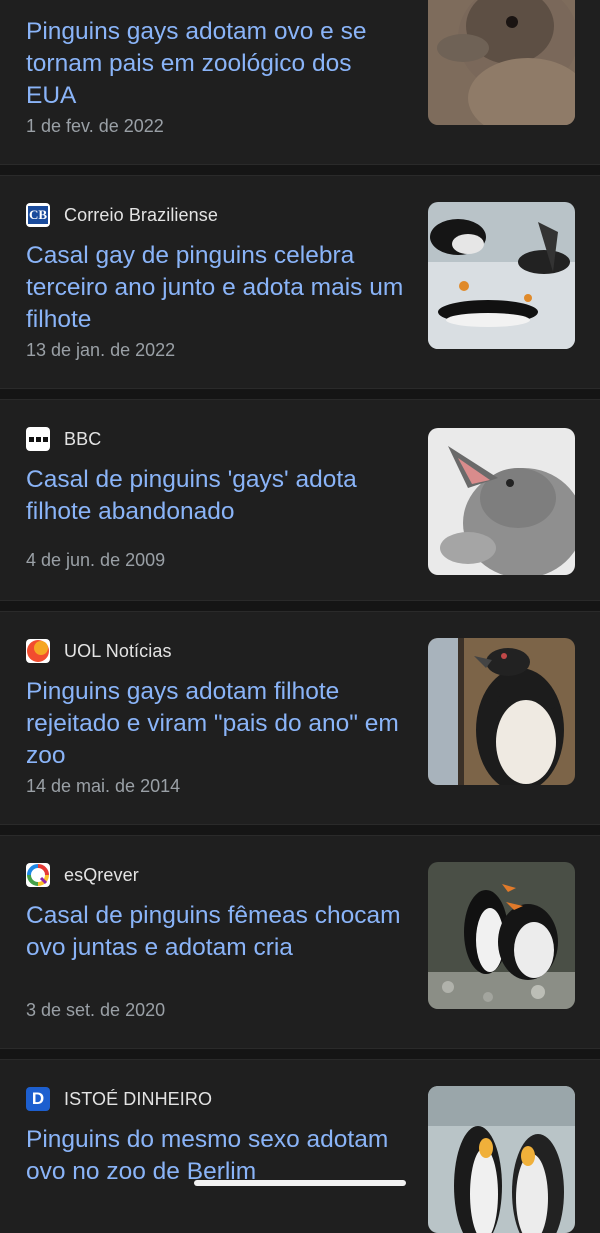 This screenshot has height=1233, width=600. I want to click on article-date: 3 de set. de 2020, so click(96, 1010).